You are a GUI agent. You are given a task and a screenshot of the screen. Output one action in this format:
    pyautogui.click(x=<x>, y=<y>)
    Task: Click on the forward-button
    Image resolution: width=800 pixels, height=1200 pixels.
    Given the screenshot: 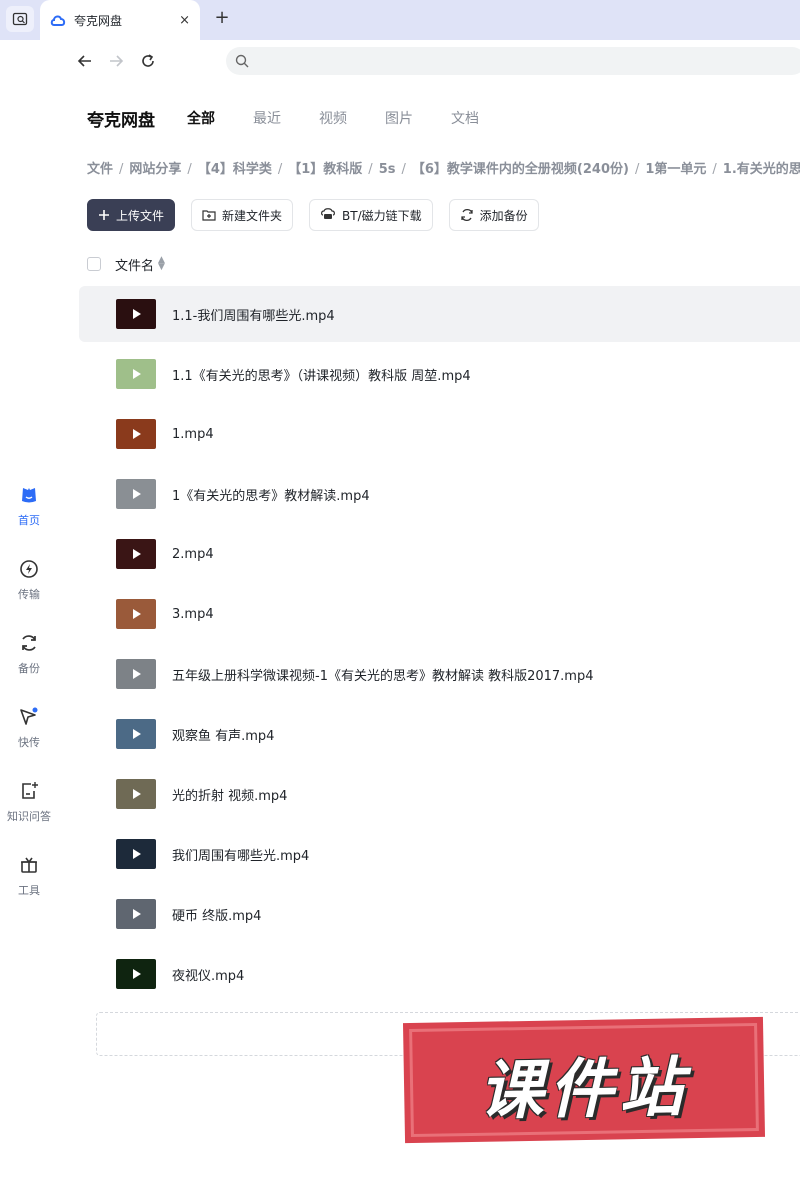 What is the action you would take?
    pyautogui.click(x=116, y=61)
    